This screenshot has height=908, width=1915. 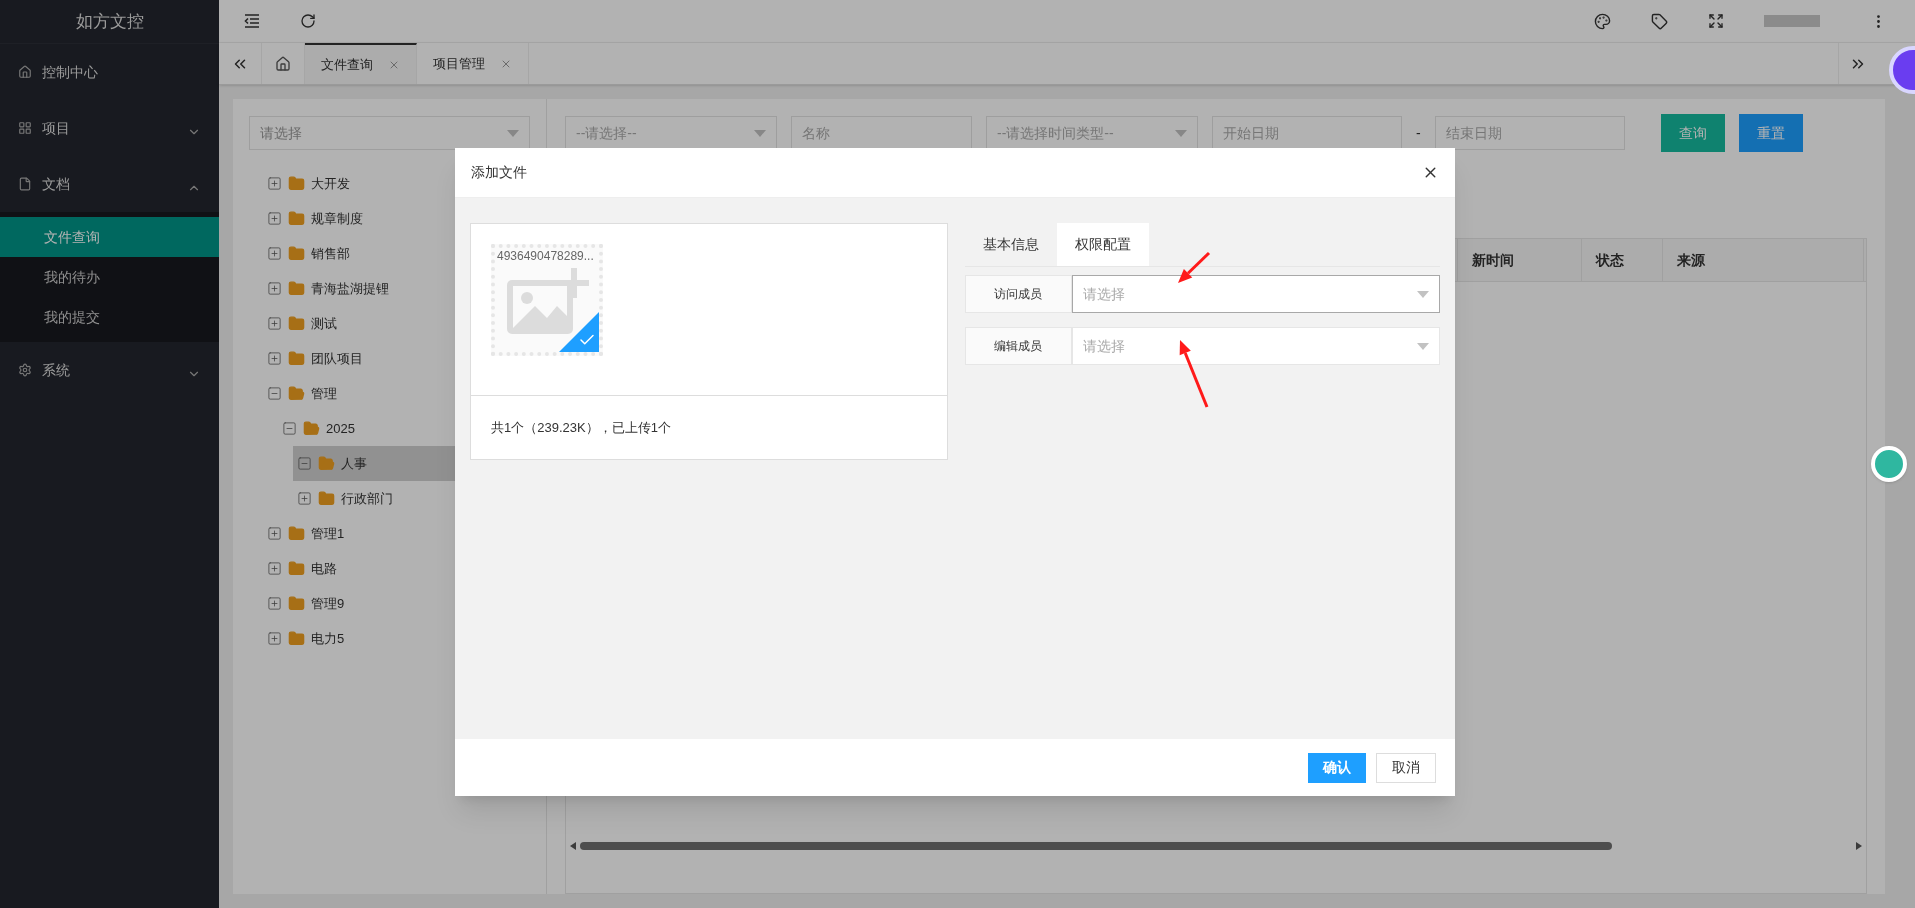 I want to click on tree-item: 管理9, so click(x=396, y=603).